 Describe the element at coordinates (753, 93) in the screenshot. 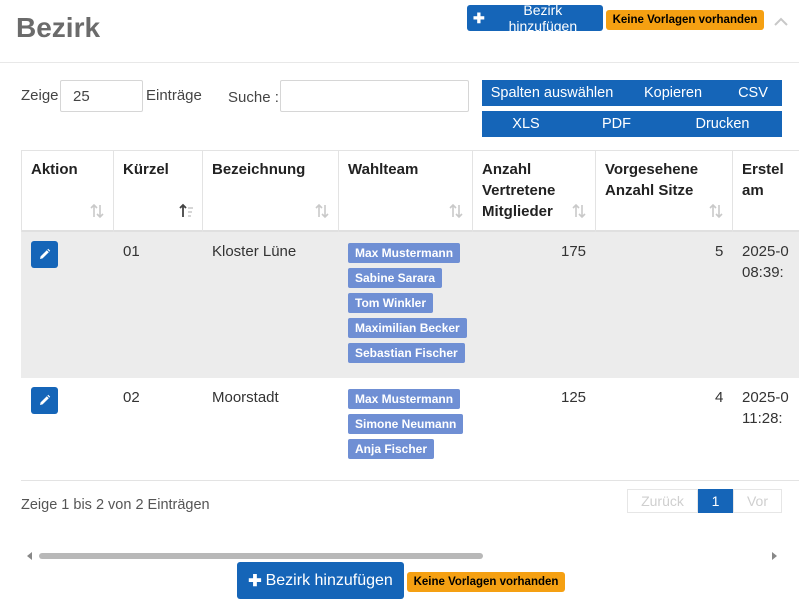

I see `csv-button: CSV` at that location.